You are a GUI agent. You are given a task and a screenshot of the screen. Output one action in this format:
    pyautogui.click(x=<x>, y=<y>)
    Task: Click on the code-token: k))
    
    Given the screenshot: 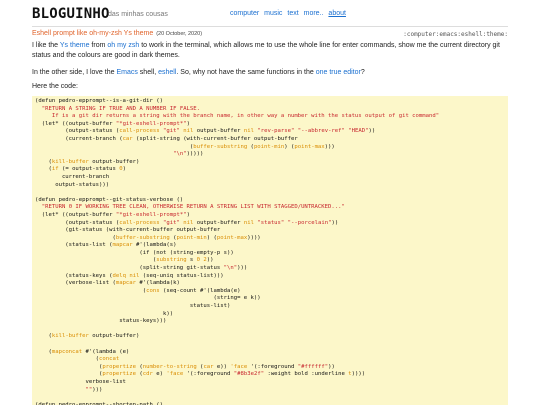 What is the action you would take?
    pyautogui.click(x=104, y=313)
    